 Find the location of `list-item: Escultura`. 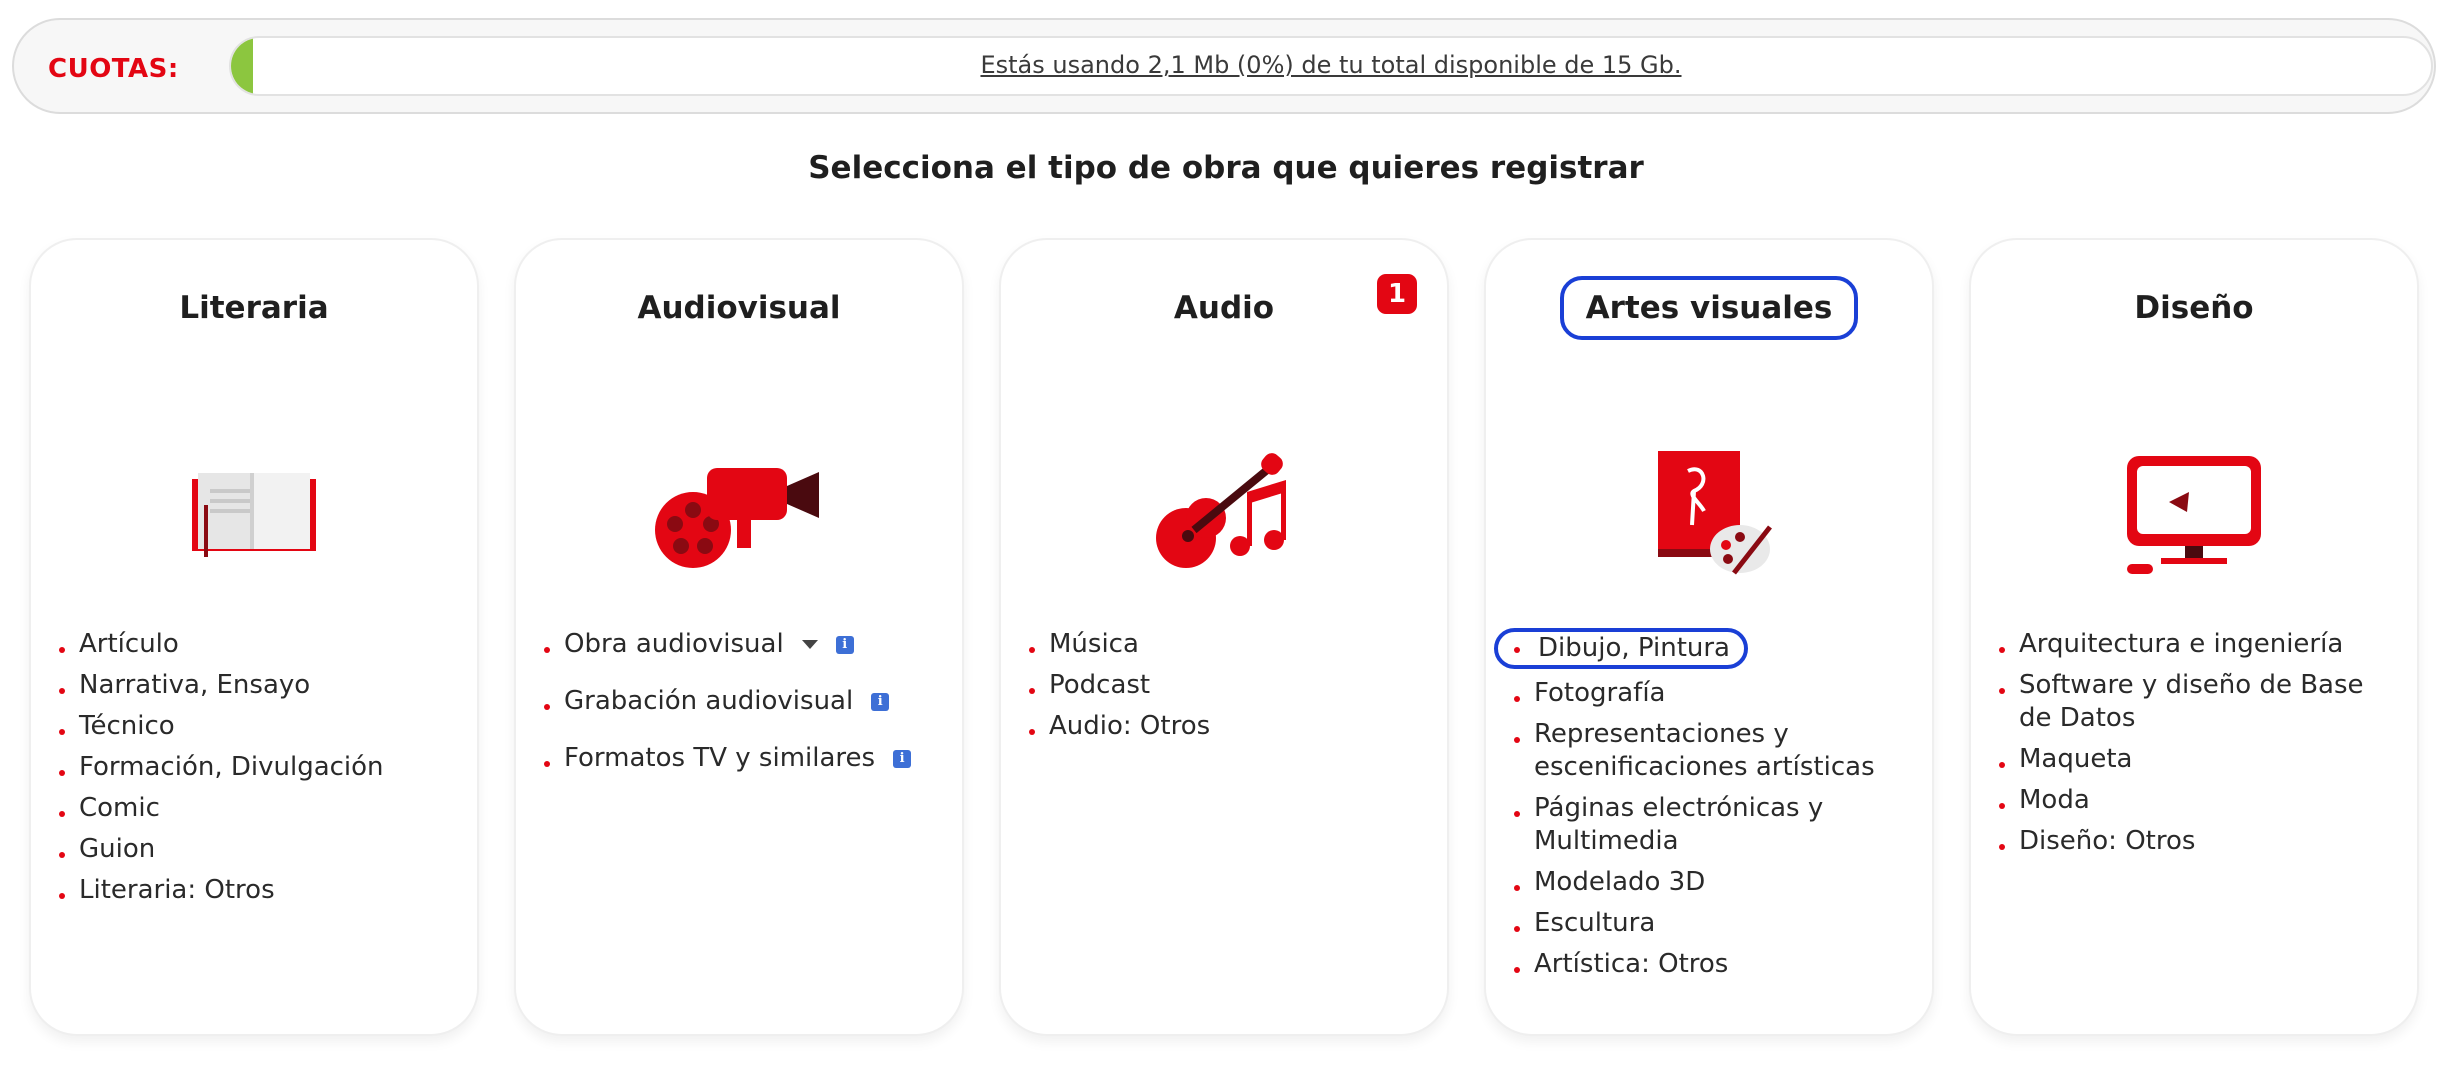

list-item: Escultura is located at coordinates (1711, 923).